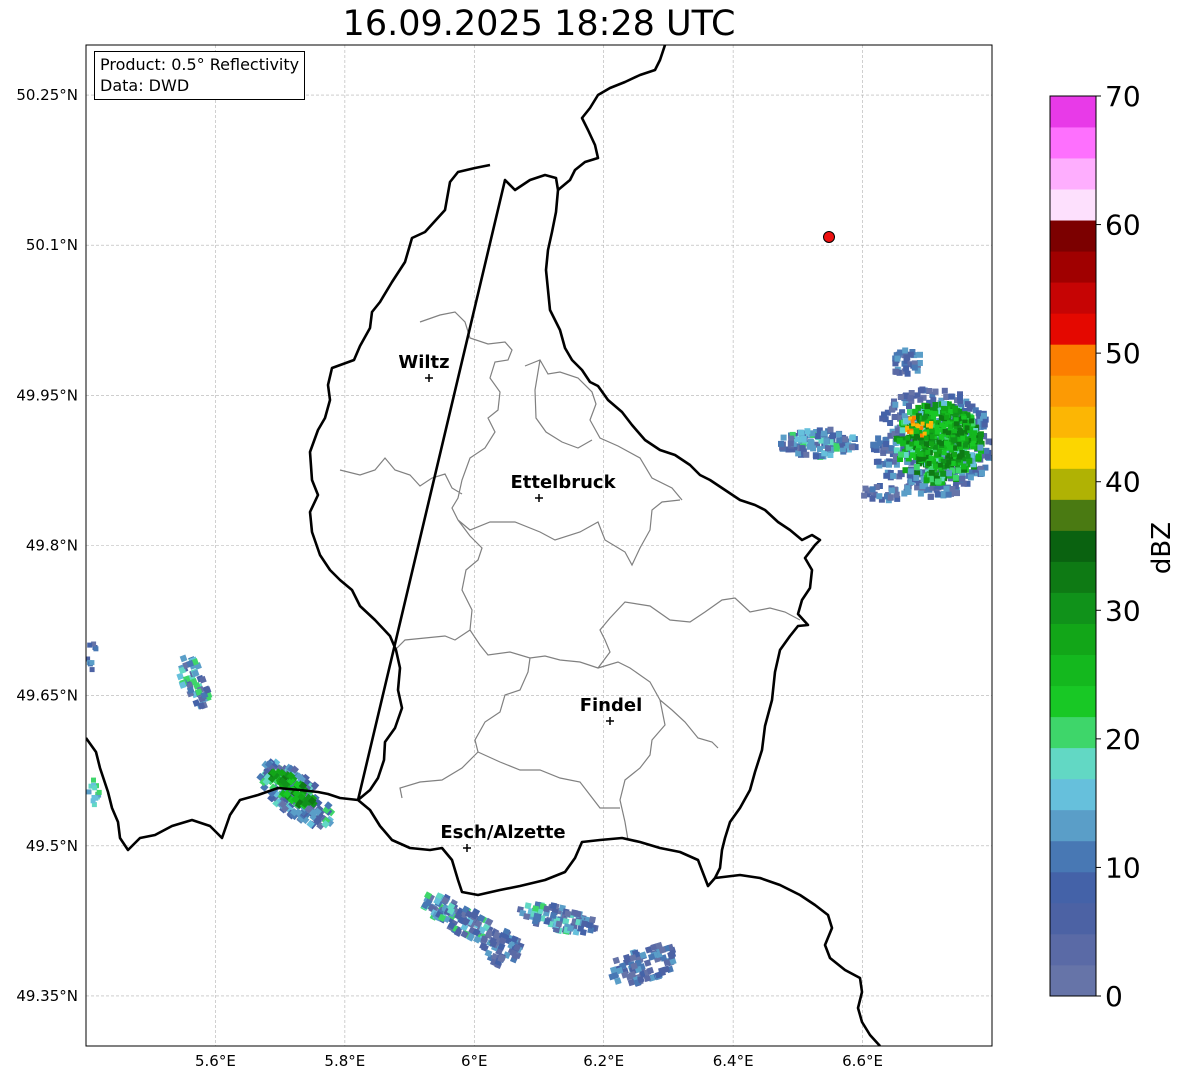  Describe the element at coordinates (1114, 996) in the screenshot. I see `colorbar-tick-label: 0` at that location.